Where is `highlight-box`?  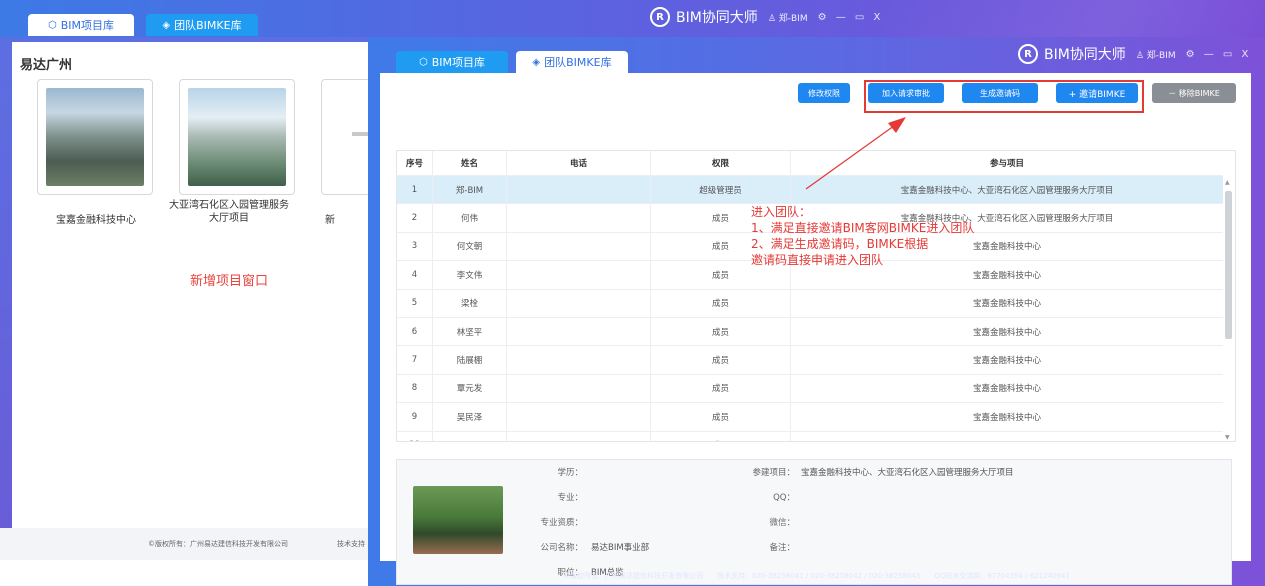 highlight-box is located at coordinates (1004, 96).